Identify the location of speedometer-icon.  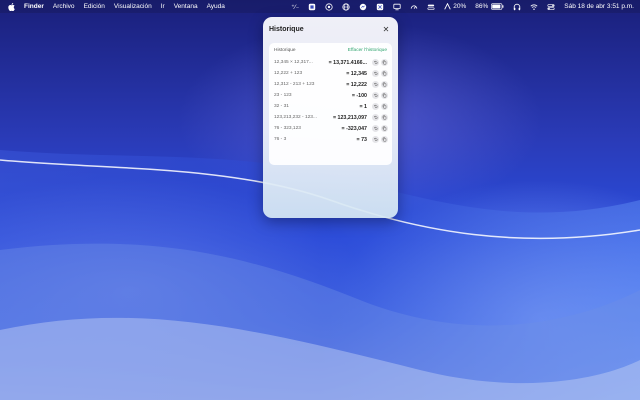
(414, 7).